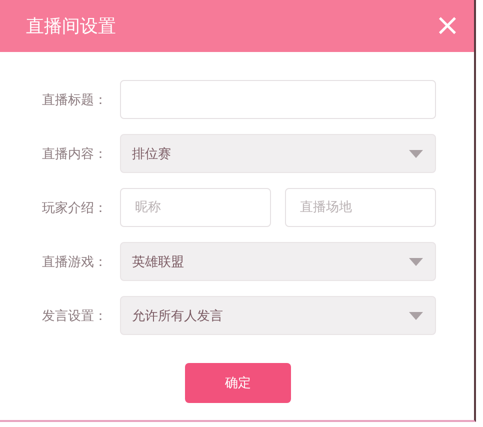  Describe the element at coordinates (74, 100) in the screenshot. I see `field-label: 直播标题：` at that location.